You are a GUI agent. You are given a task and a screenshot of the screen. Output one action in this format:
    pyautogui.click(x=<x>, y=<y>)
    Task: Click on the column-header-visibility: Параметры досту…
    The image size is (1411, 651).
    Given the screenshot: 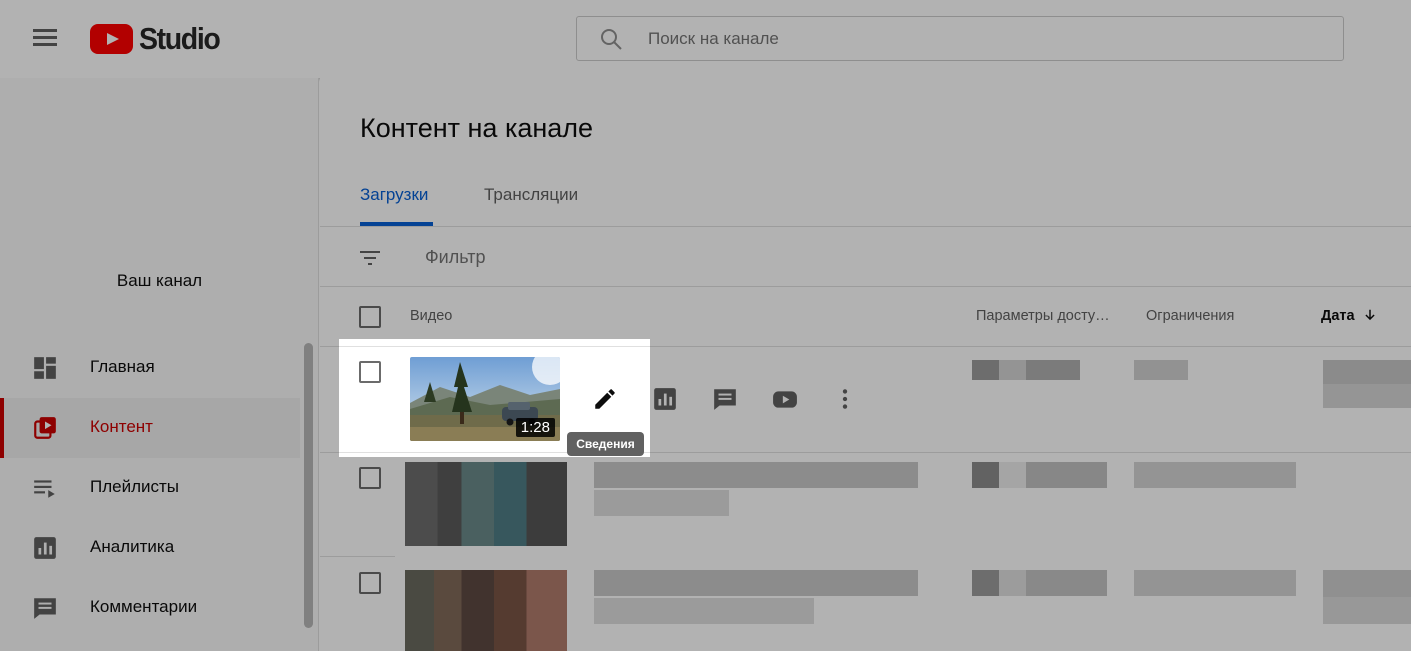 What is the action you would take?
    pyautogui.click(x=1043, y=316)
    